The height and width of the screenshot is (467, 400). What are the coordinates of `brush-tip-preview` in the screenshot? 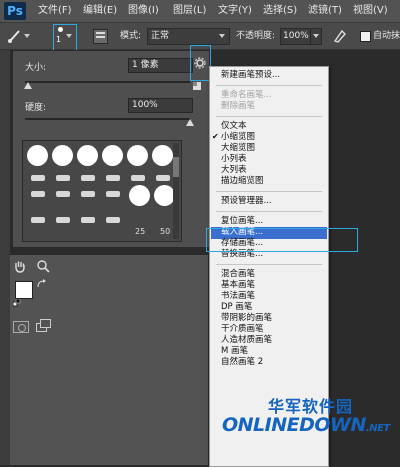 It's located at (60, 29).